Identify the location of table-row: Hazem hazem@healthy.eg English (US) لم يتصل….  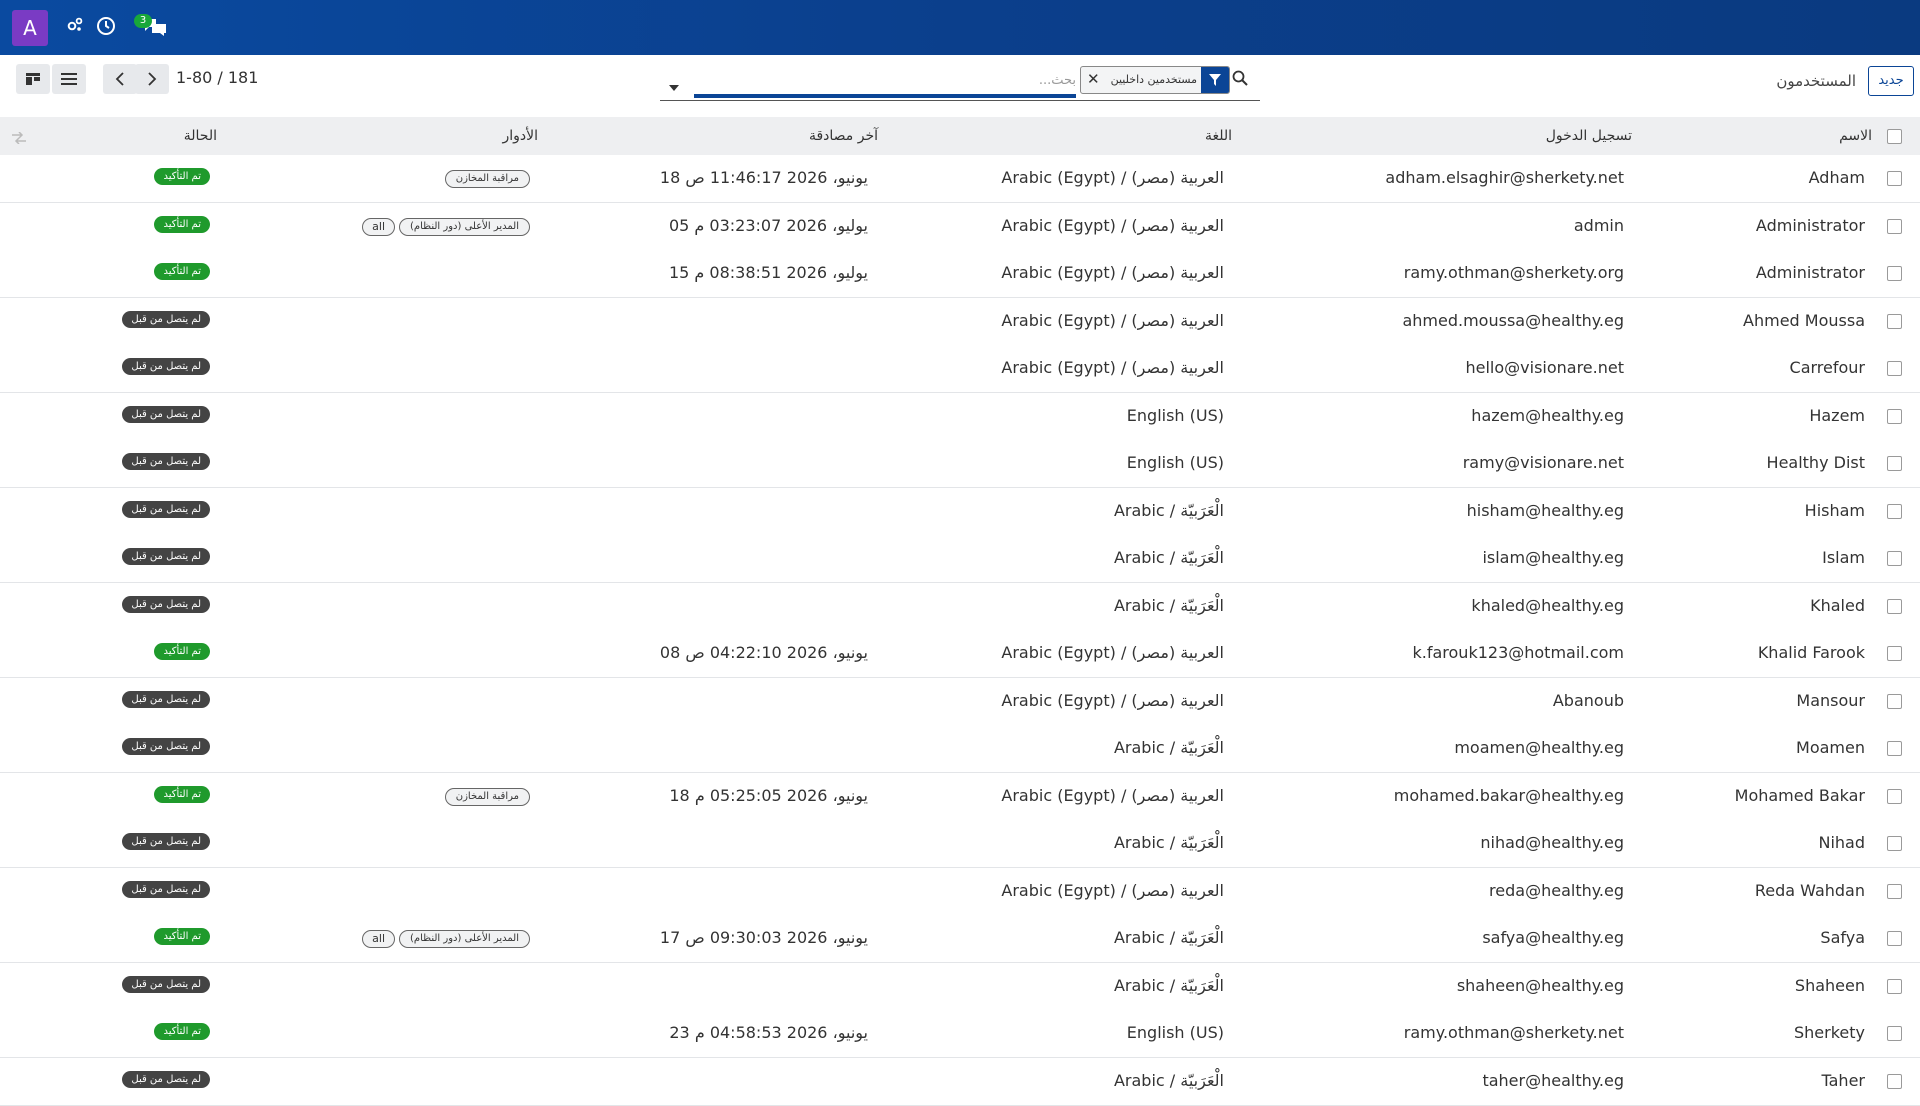
(960, 416).